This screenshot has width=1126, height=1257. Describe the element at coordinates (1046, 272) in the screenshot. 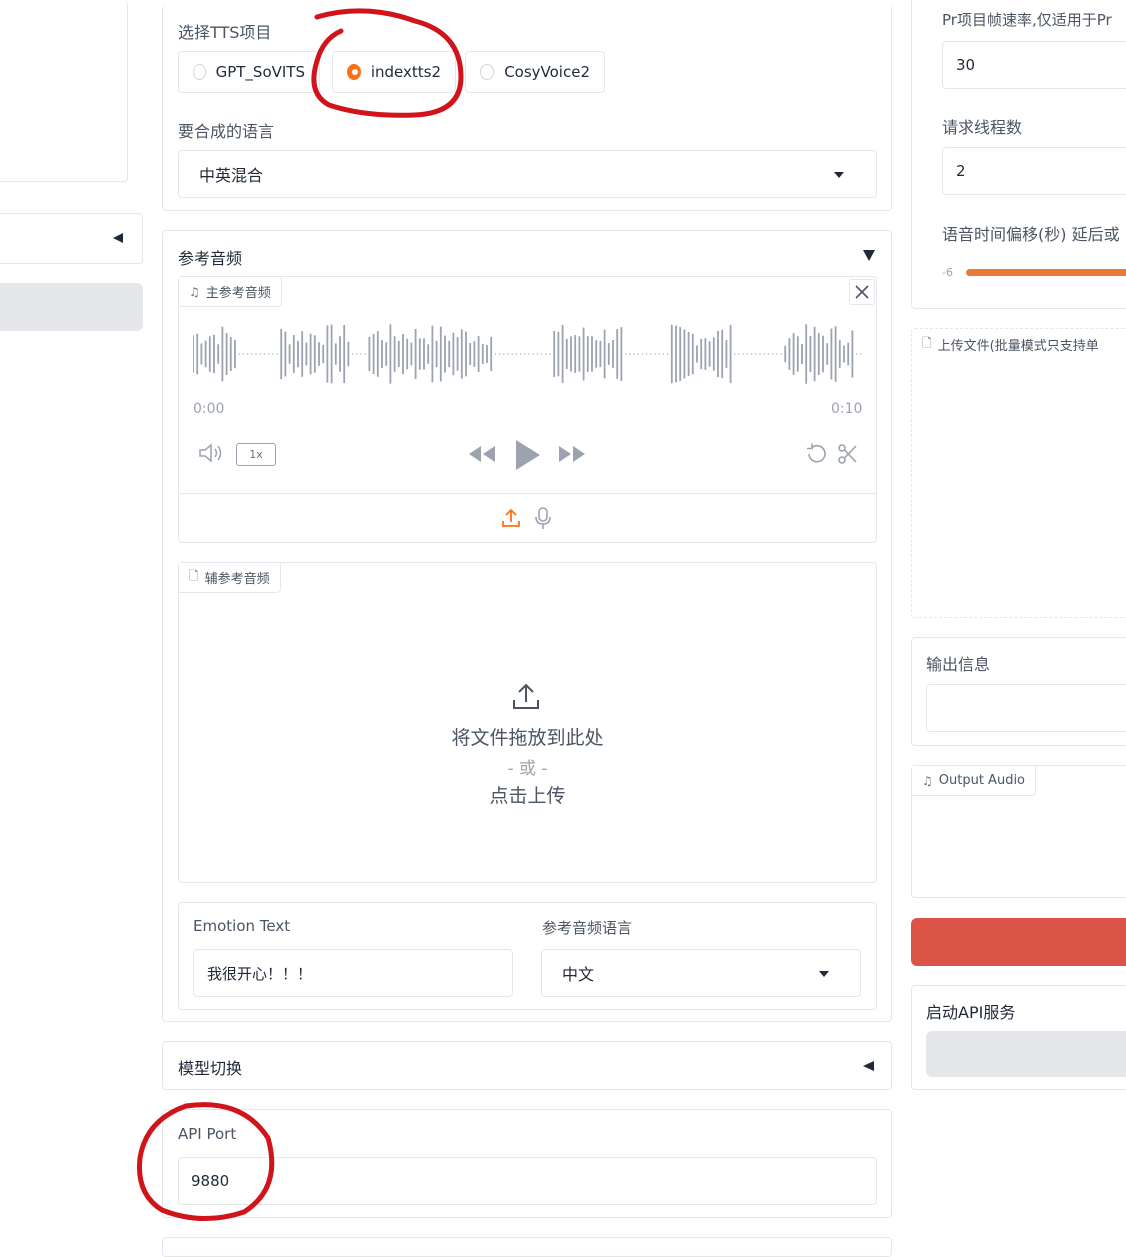

I see `offset-slider` at that location.